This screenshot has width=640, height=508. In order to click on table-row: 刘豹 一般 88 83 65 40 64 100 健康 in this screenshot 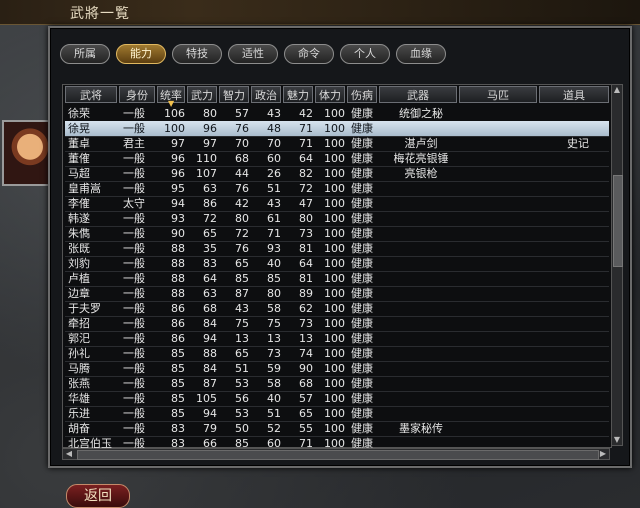, I will do `click(337, 264)`.